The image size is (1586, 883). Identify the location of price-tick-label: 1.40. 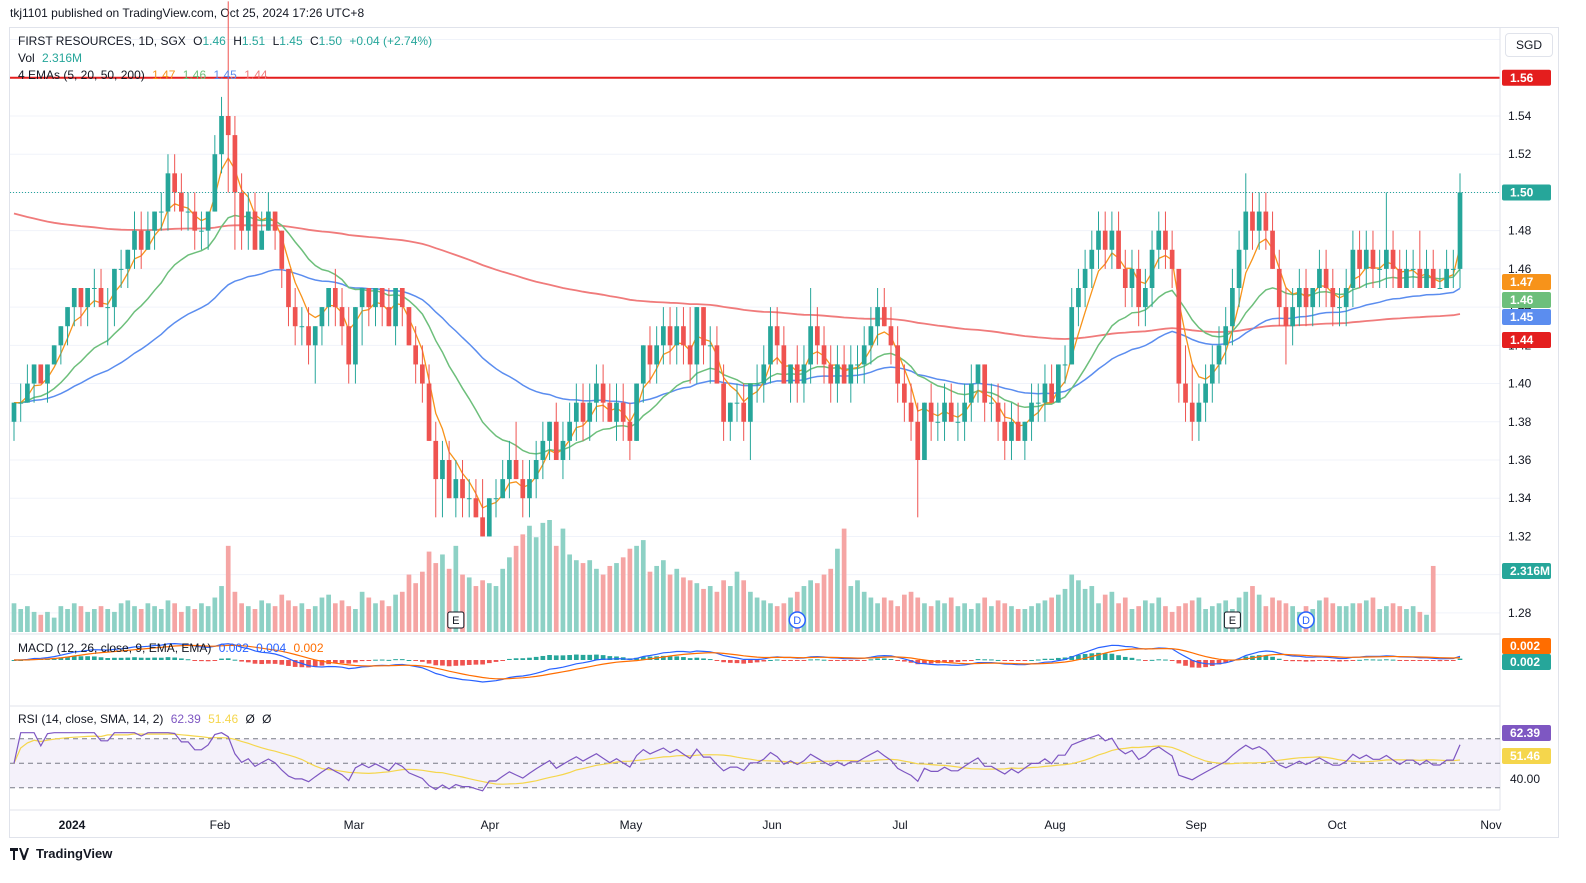
(1520, 384).